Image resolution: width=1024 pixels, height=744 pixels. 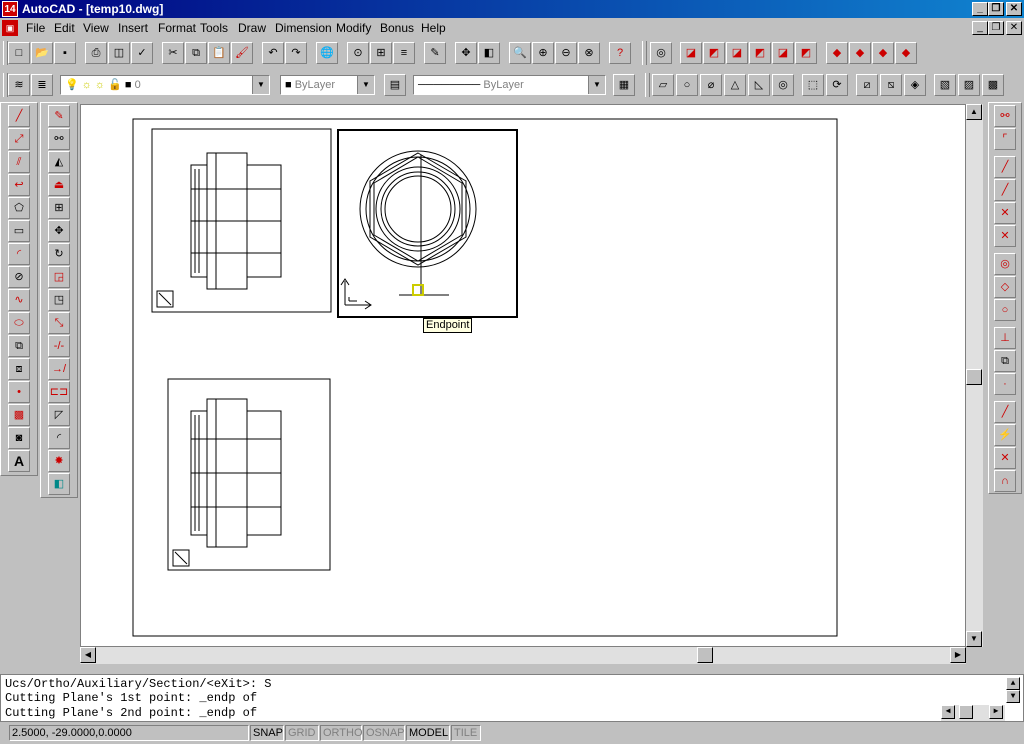 I want to click on osnap-settings-icon: ∩, so click(x=1005, y=481).